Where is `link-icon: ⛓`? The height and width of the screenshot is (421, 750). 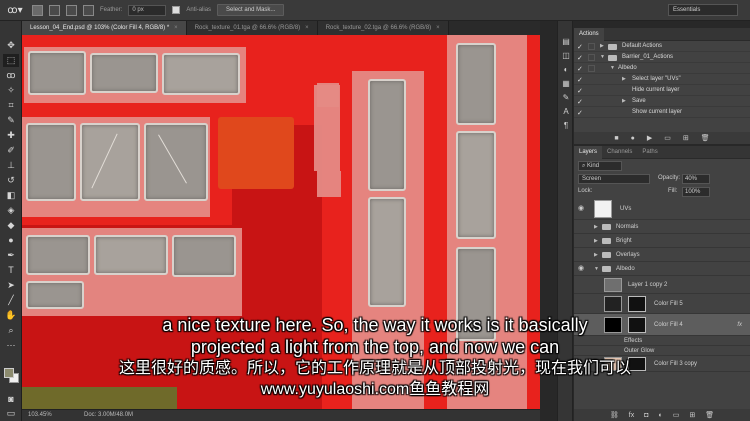
link-icon: ⛓ is located at coordinates (614, 415).